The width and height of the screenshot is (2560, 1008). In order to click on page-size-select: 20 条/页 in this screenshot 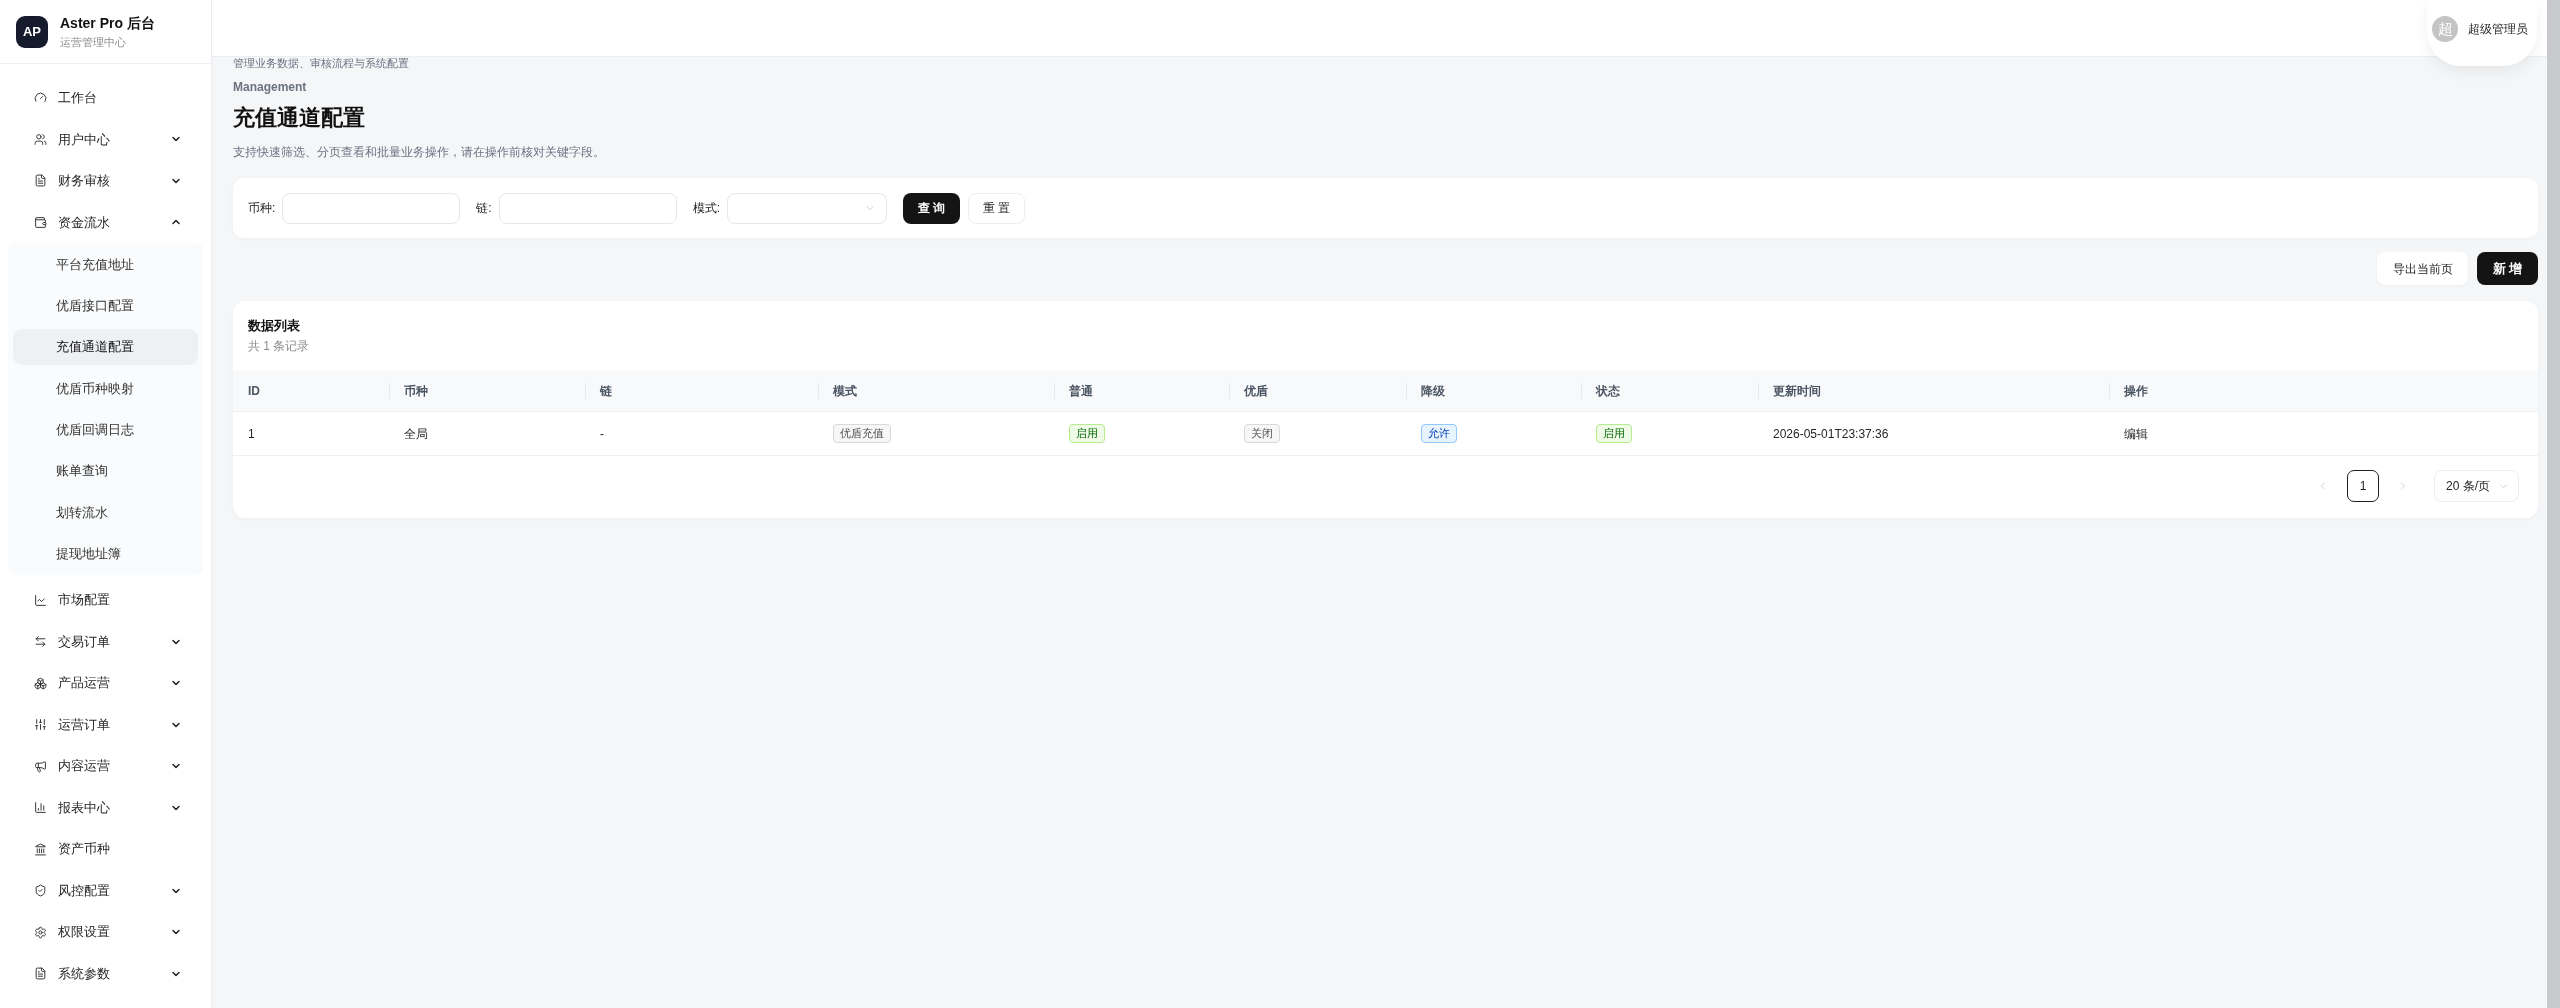, I will do `click(2476, 486)`.